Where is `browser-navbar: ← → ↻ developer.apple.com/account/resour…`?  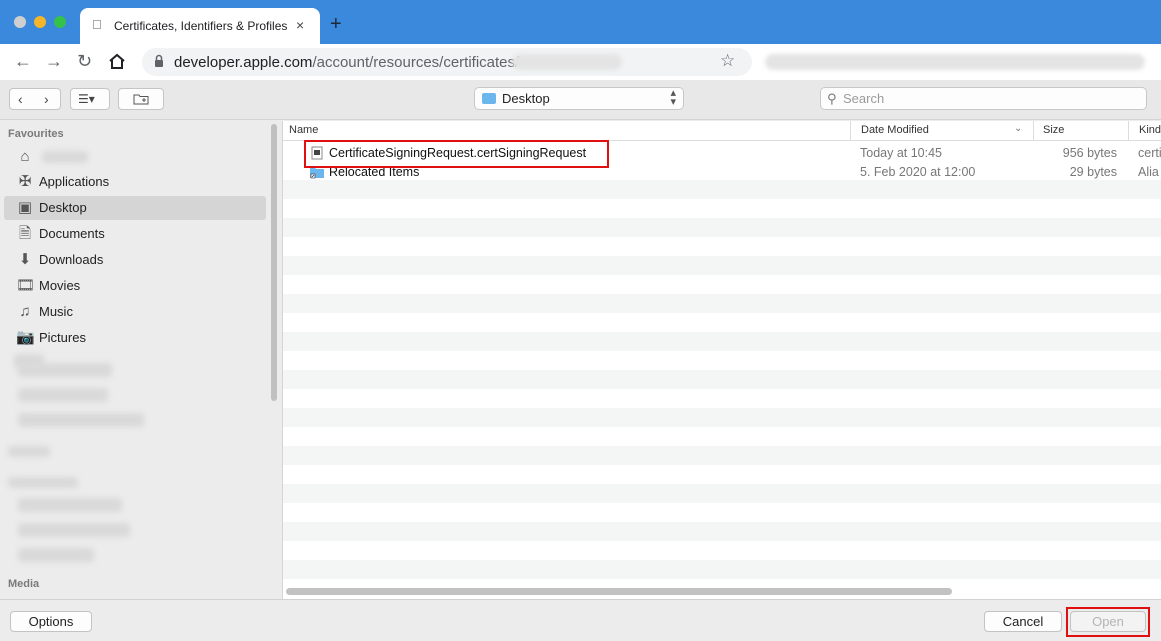 browser-navbar: ← → ↻ developer.apple.com/account/resour… is located at coordinates (580, 62).